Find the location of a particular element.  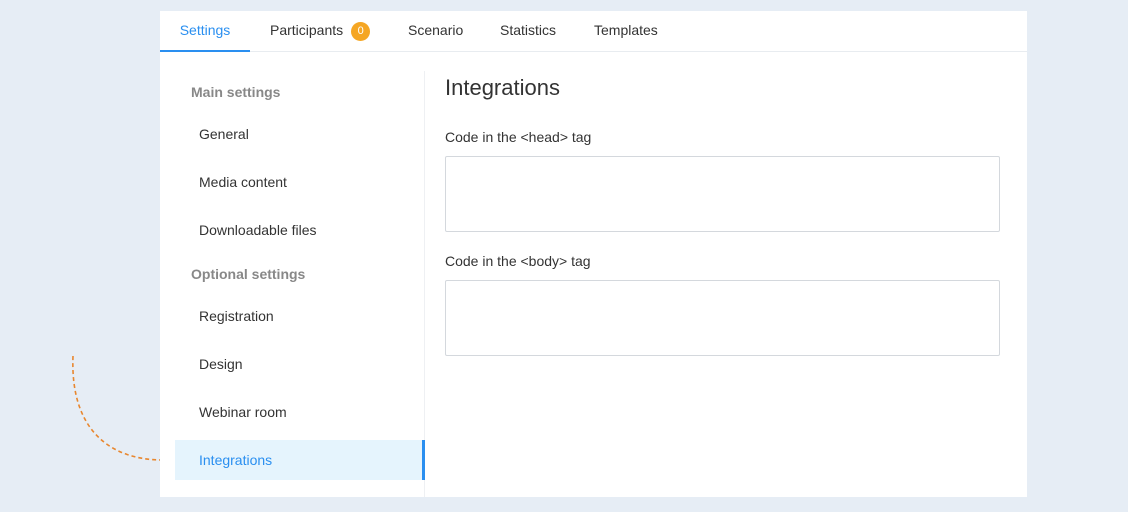

body-code-label: Code in the <body> tag is located at coordinates (518, 261).